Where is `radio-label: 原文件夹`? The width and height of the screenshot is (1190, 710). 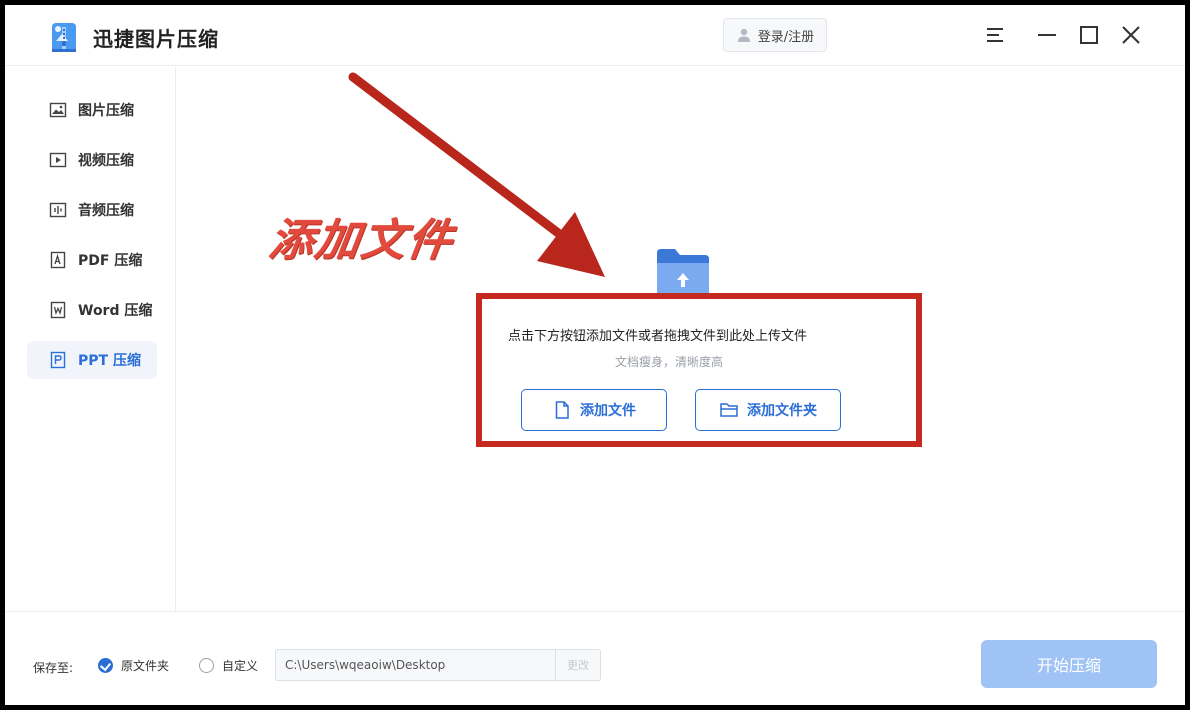
radio-label: 原文件夹 is located at coordinates (145, 666).